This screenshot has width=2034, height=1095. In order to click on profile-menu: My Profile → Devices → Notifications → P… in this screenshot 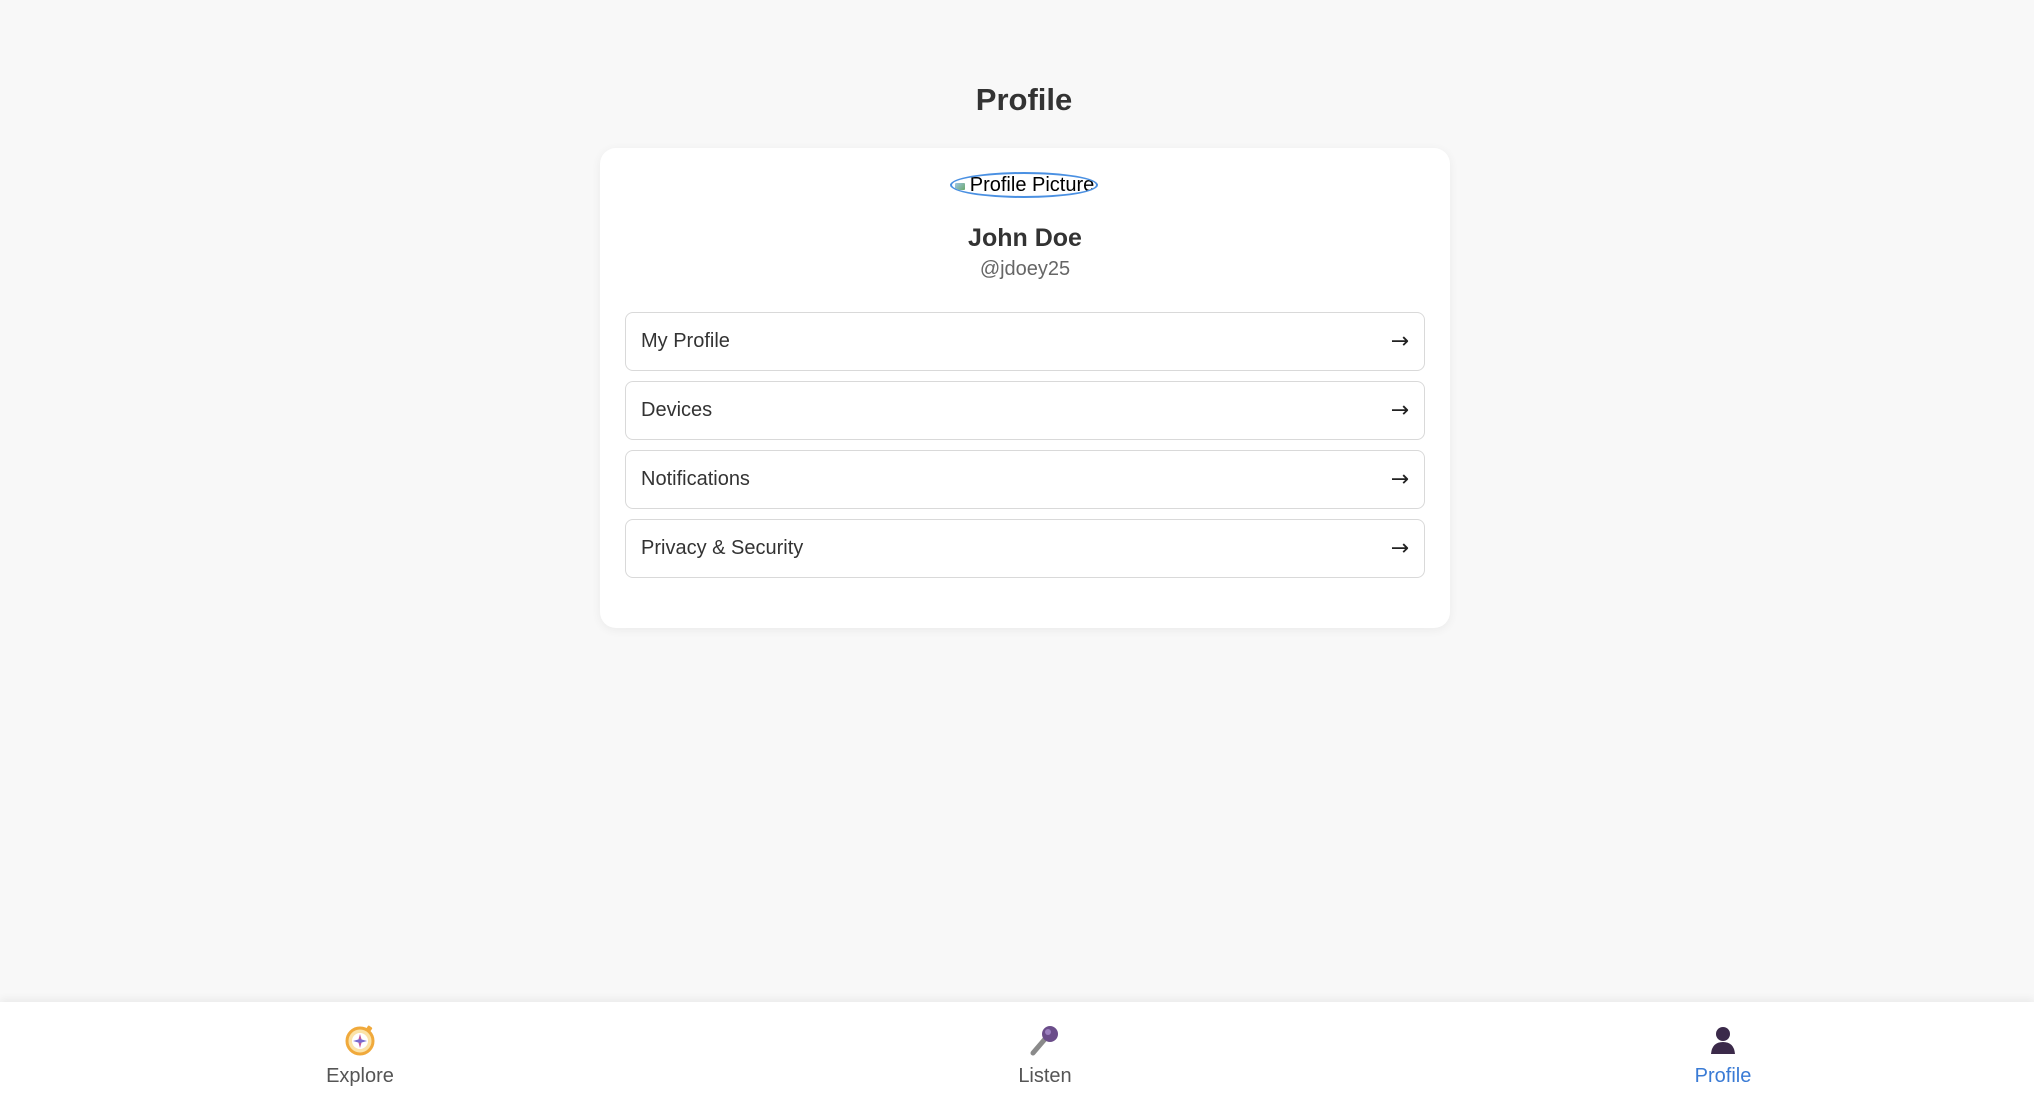, I will do `click(1025, 450)`.